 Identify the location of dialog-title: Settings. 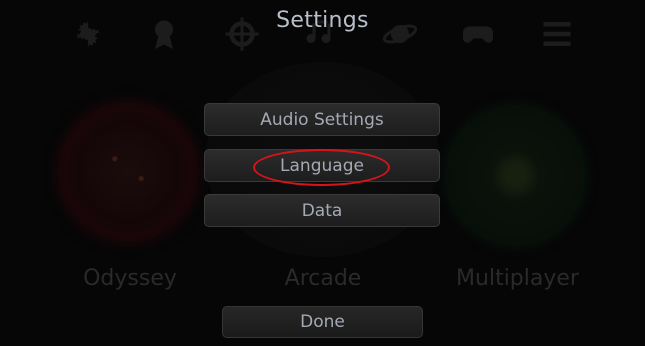
(322, 20).